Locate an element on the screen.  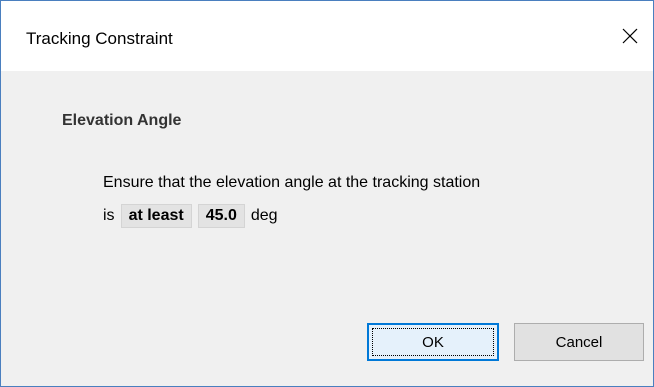
angle-value-field: 45.0 is located at coordinates (221, 216).